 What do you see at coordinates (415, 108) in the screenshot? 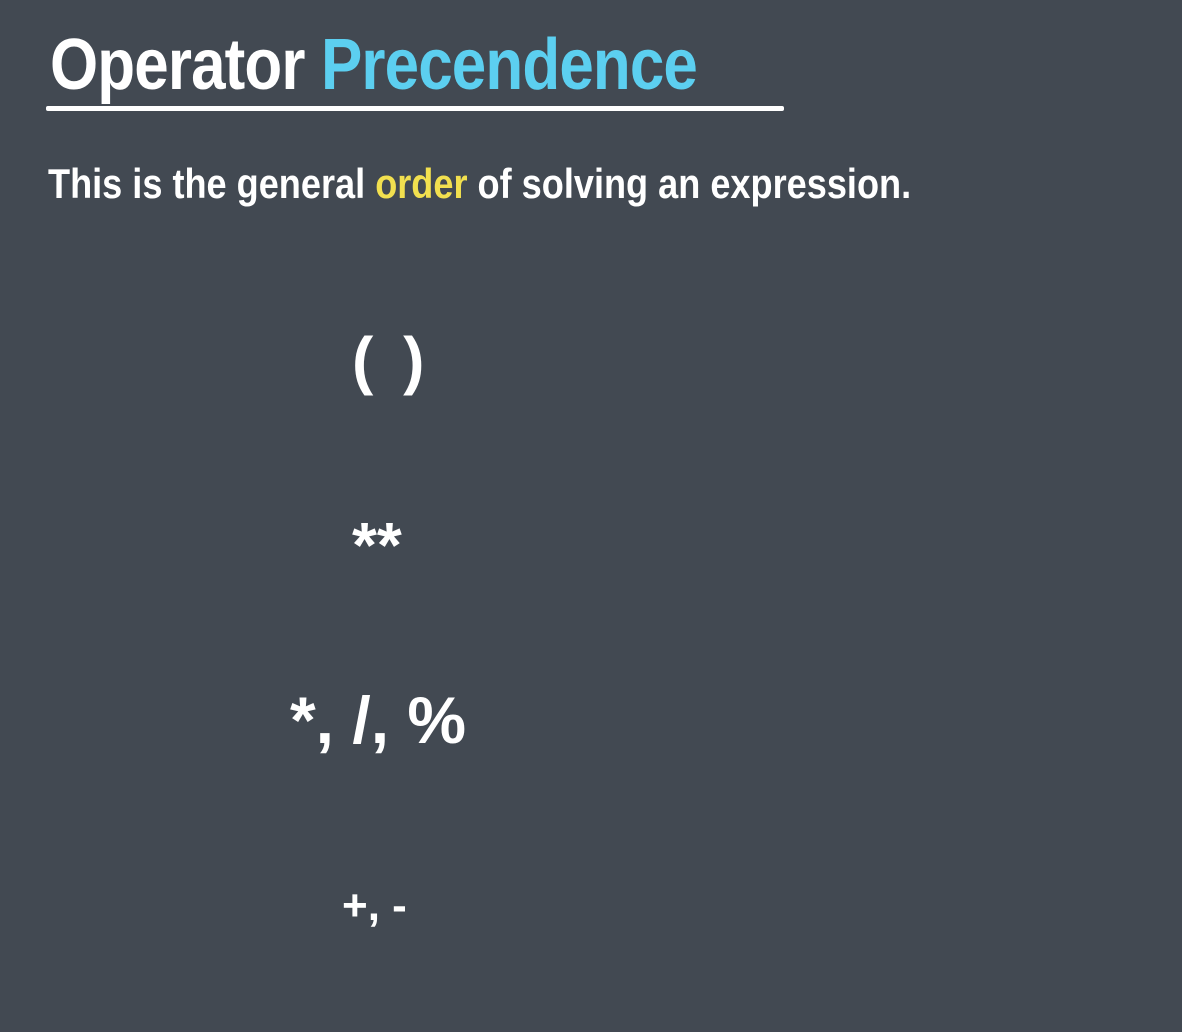
I see `title-underline` at bounding box center [415, 108].